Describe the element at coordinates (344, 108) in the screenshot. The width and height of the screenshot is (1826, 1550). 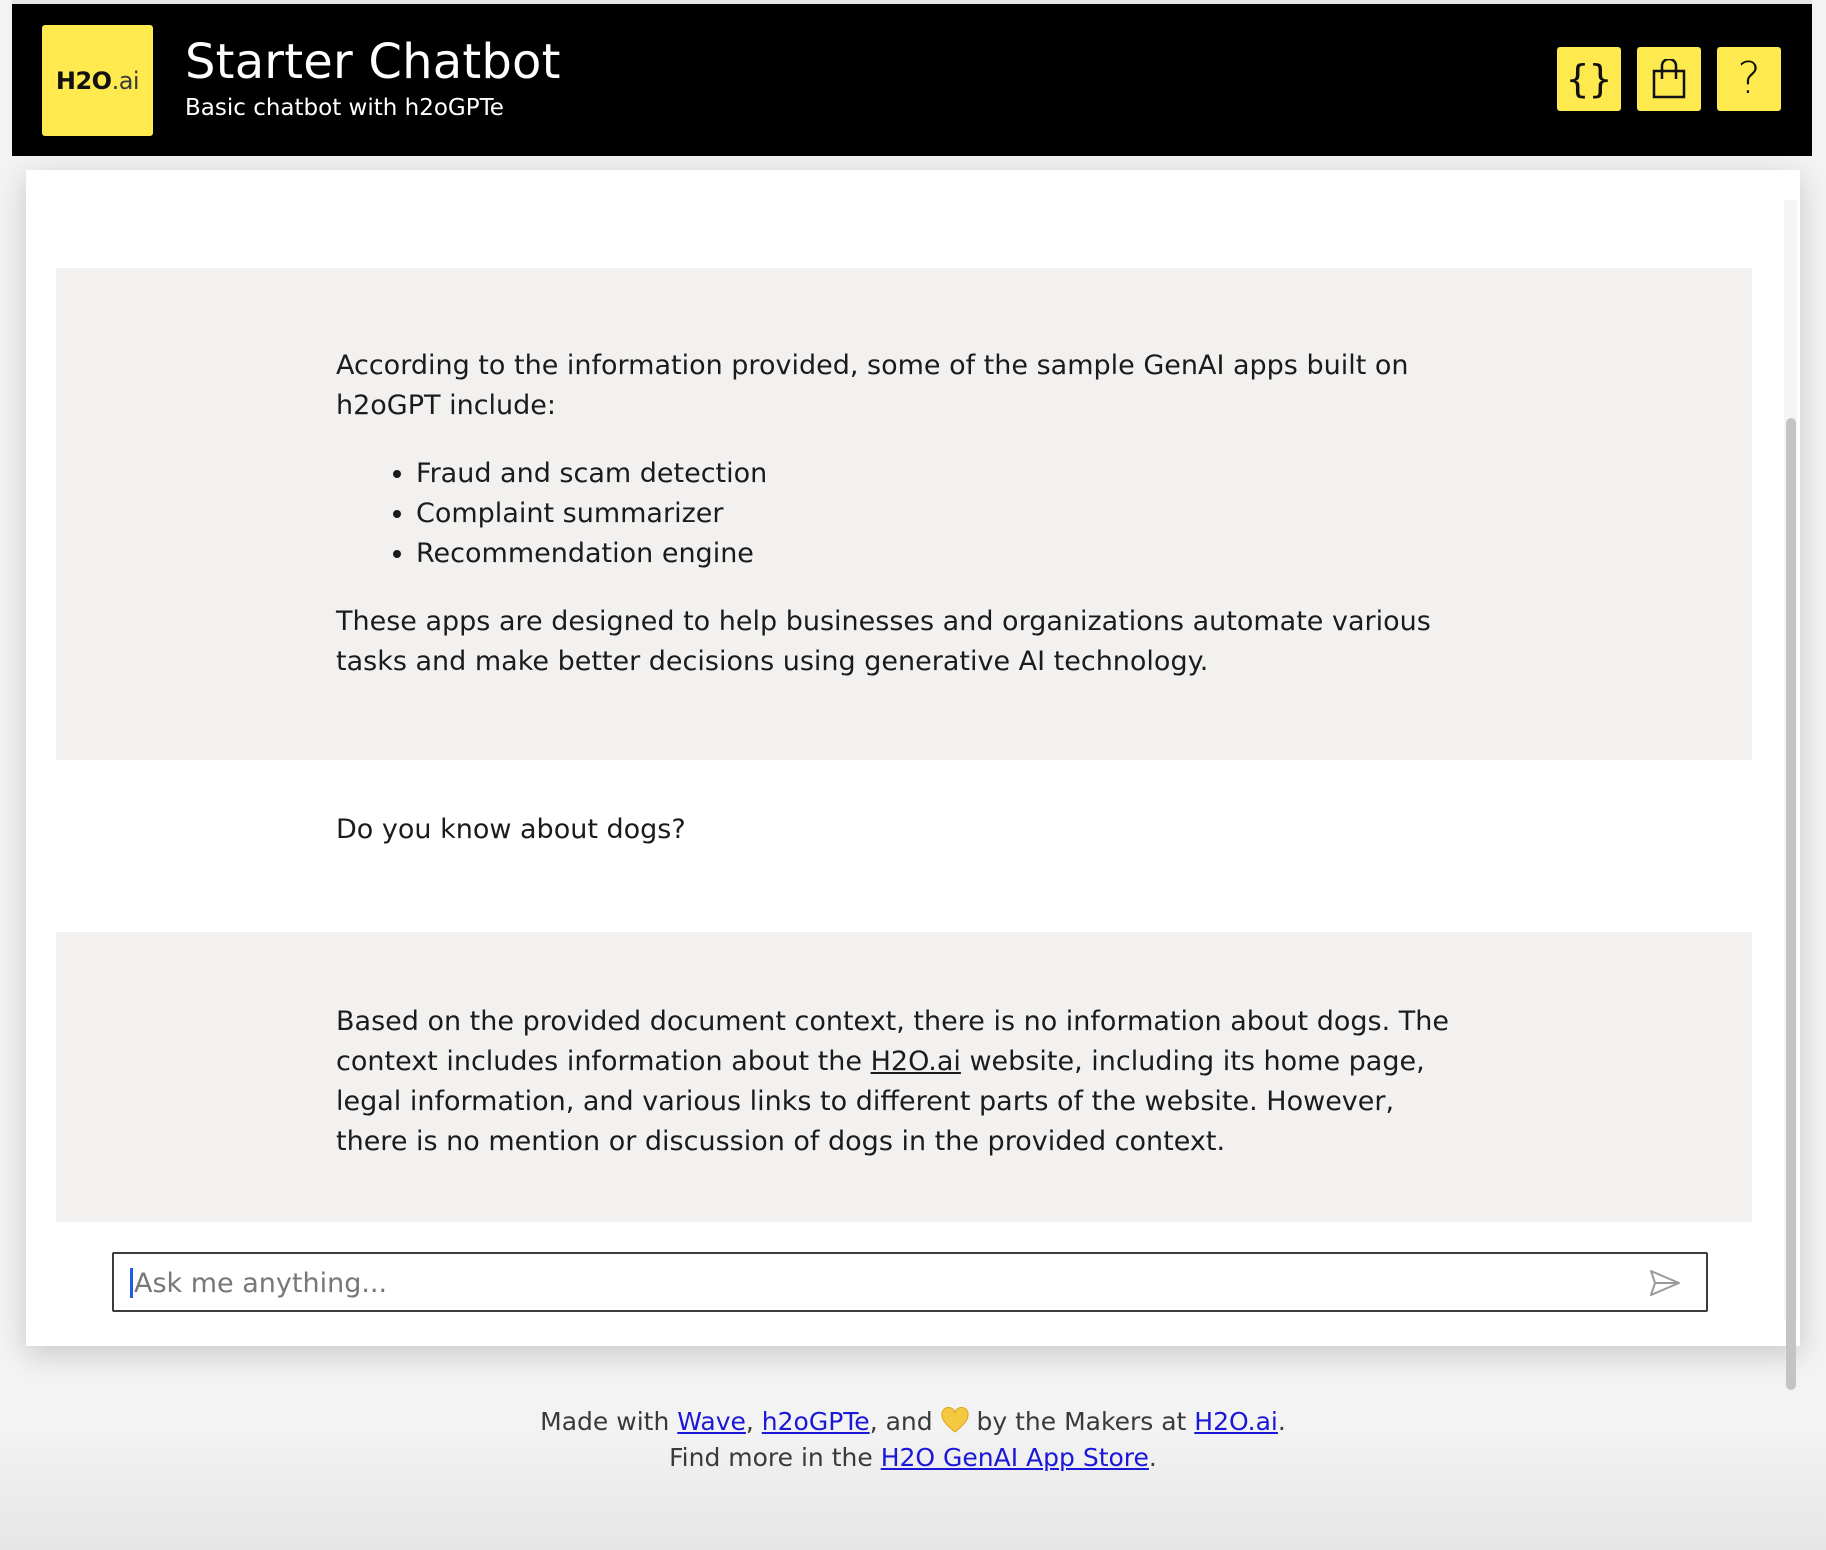
I see `app-subtitle: Basic chatbot with h2oGPTe` at that location.